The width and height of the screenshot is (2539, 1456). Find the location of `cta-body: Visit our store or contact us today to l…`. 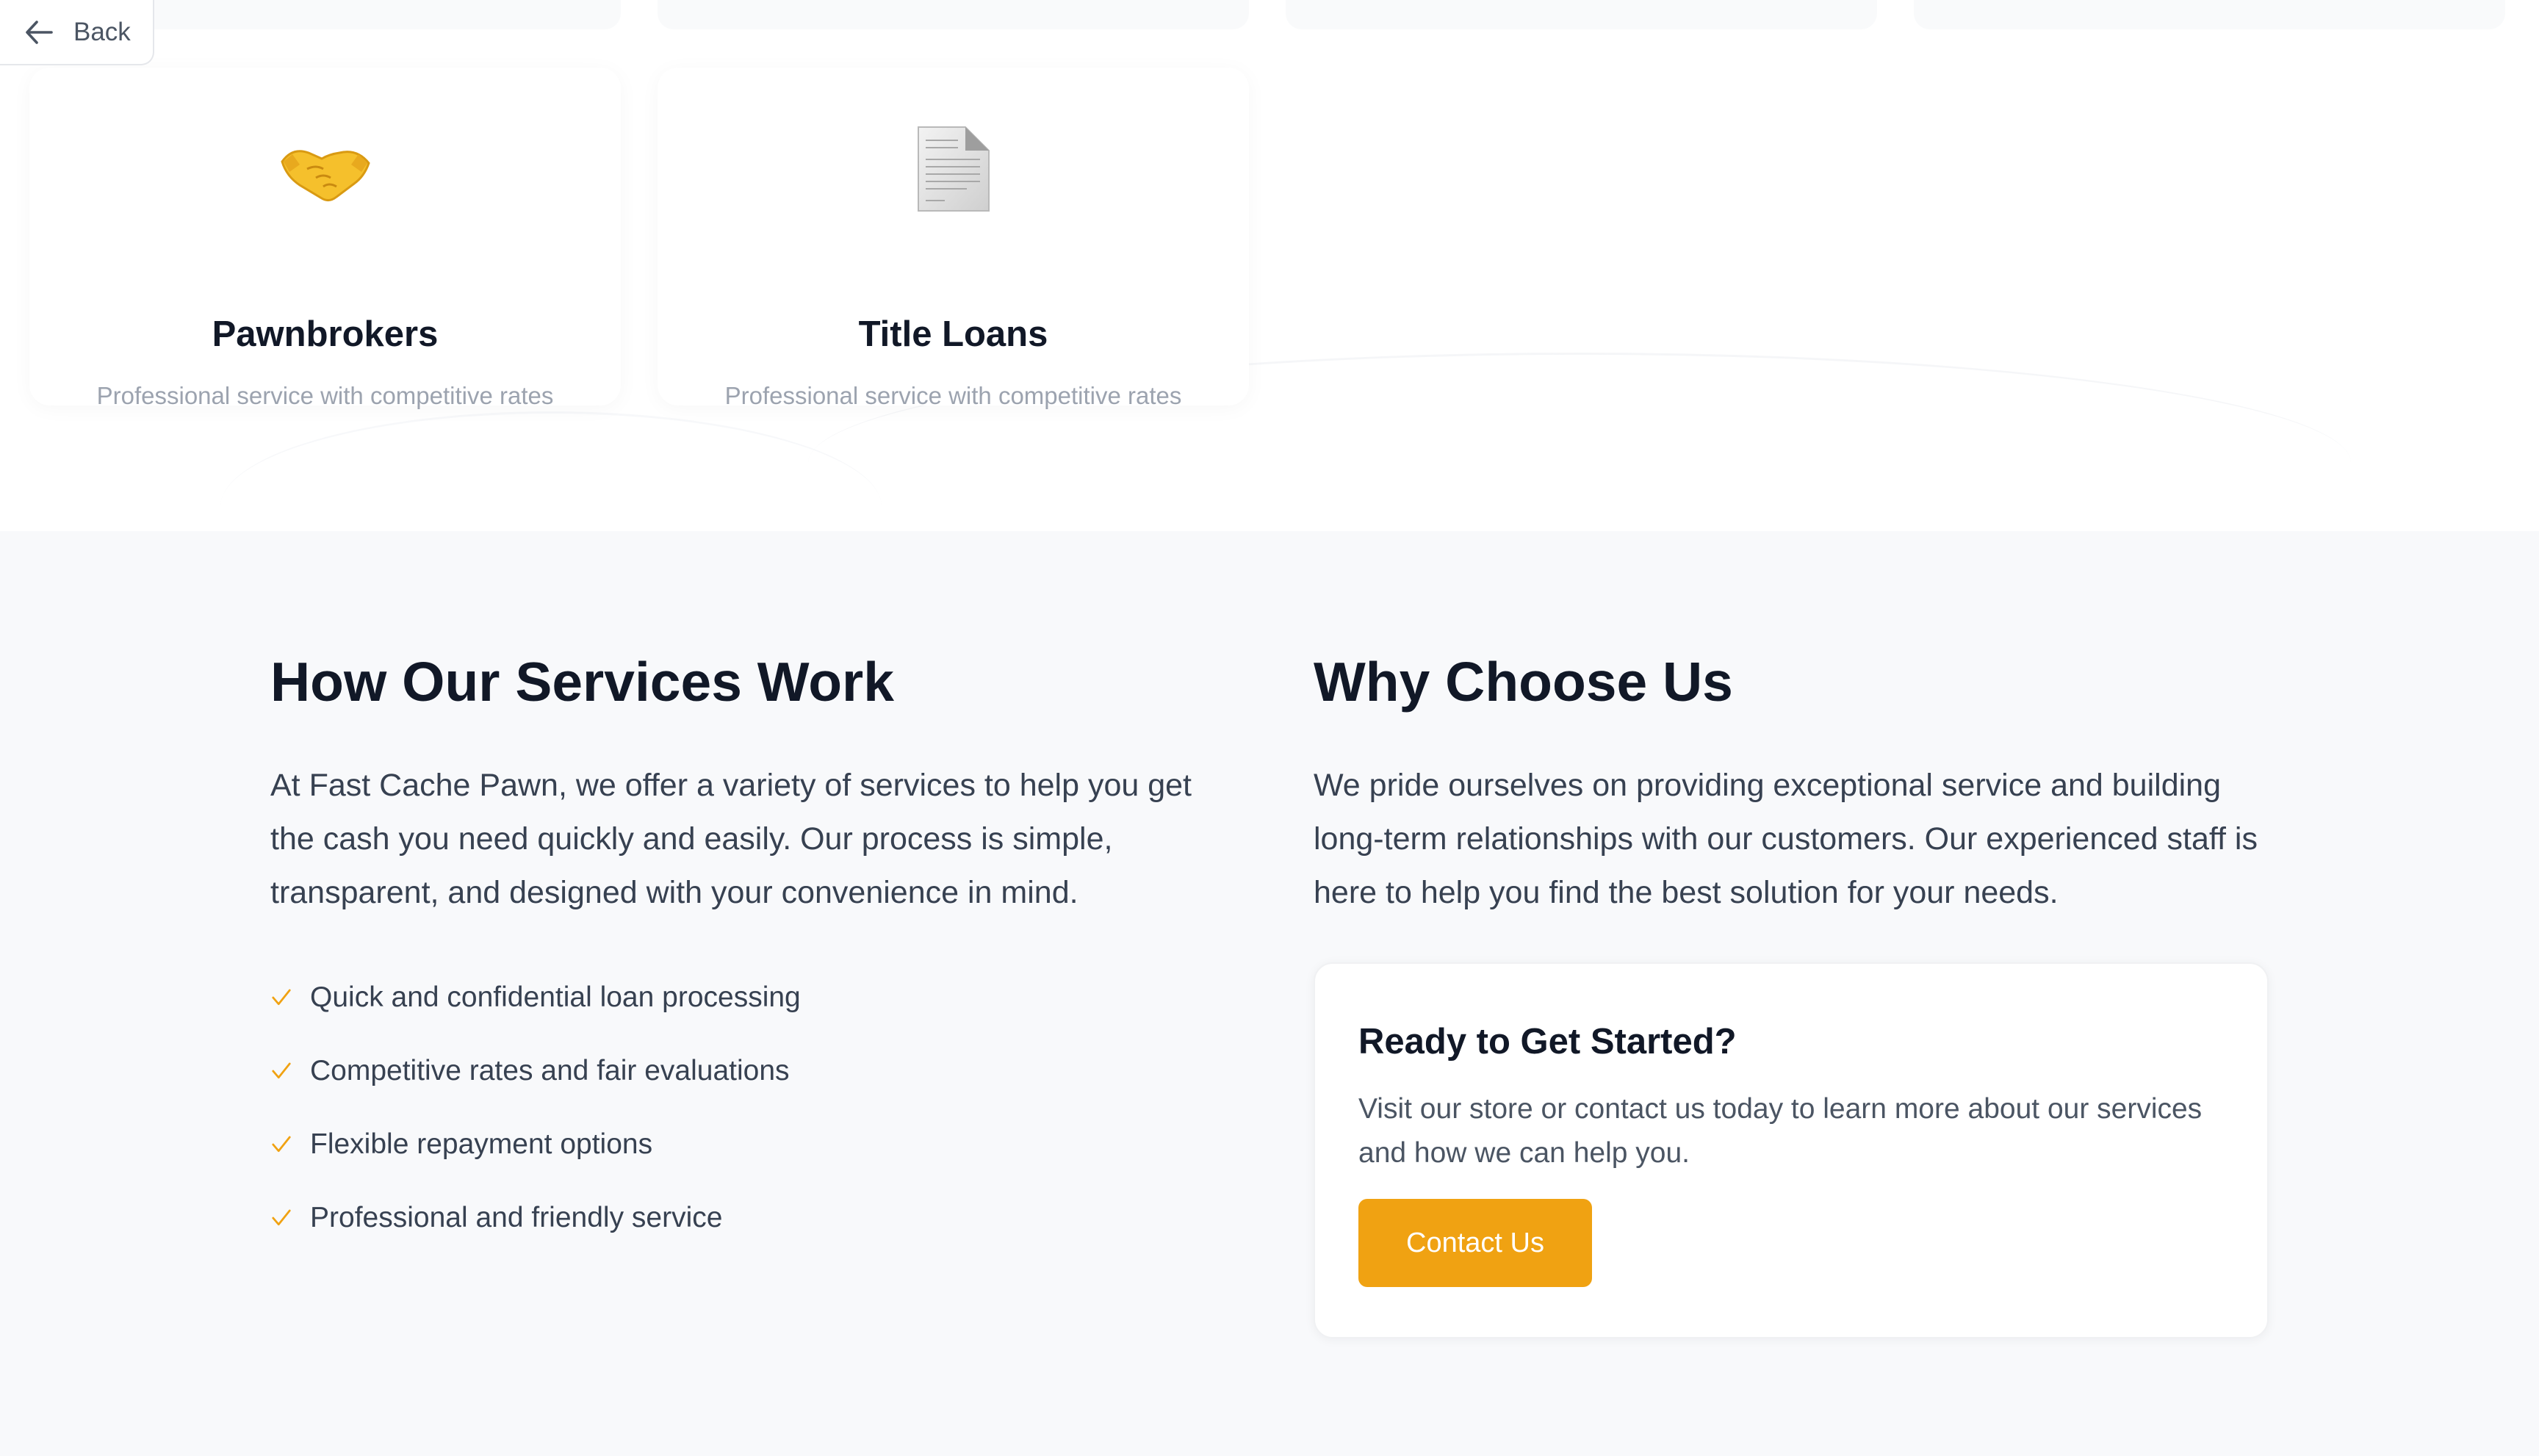

cta-body: Visit our store or contact us today to l… is located at coordinates (1780, 1131).